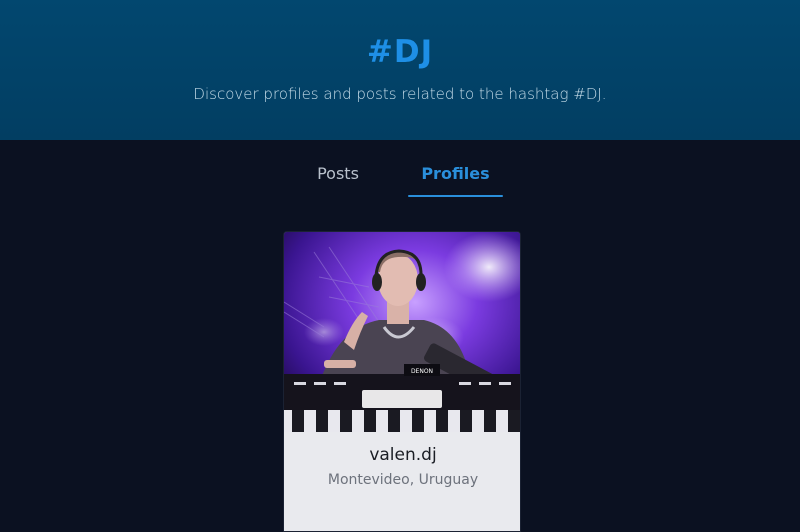 The height and width of the screenshot is (532, 800). What do you see at coordinates (422, 371) in the screenshot?
I see `mixer-brand-label: DENON` at bounding box center [422, 371].